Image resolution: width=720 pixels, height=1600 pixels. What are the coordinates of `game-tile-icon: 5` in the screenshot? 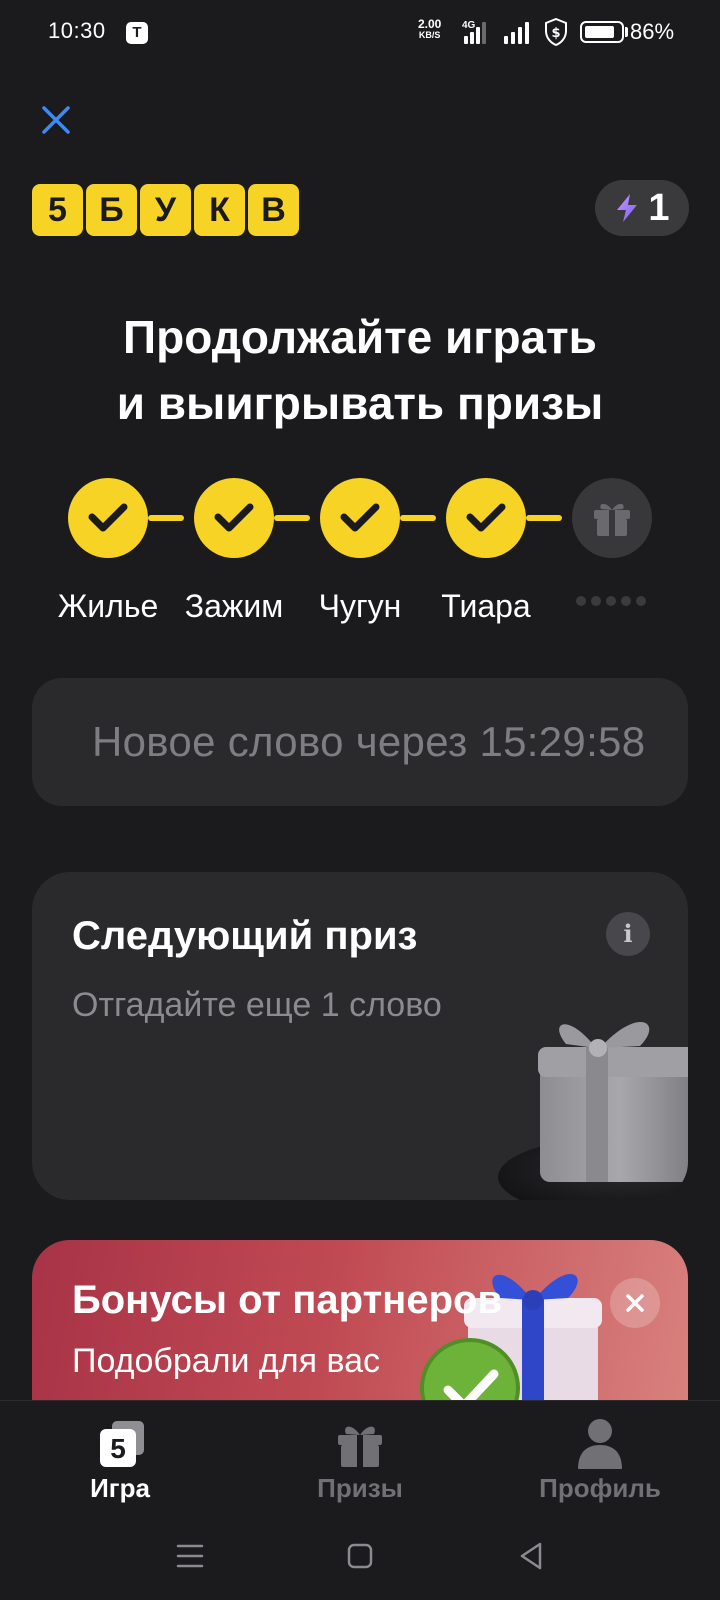 It's located at (122, 1444).